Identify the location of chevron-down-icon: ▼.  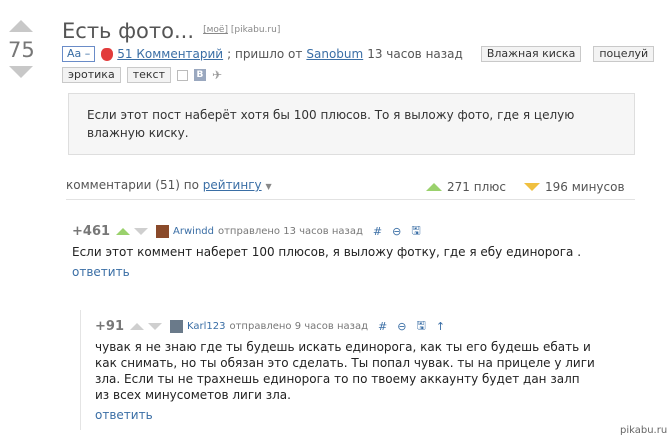
(268, 186).